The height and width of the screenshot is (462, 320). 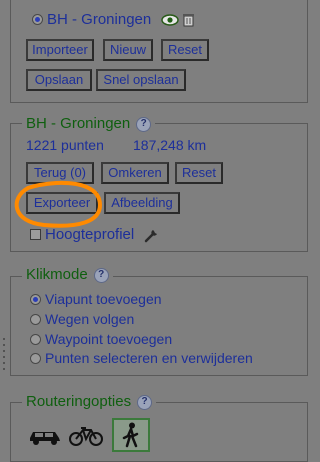 I want to click on new-button: Nieuw, so click(x=128, y=50).